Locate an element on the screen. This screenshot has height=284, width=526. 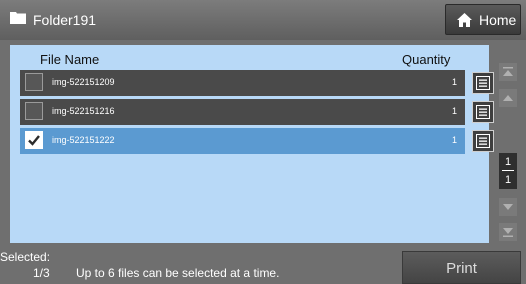
scroll-first-button is located at coordinates (508, 72).